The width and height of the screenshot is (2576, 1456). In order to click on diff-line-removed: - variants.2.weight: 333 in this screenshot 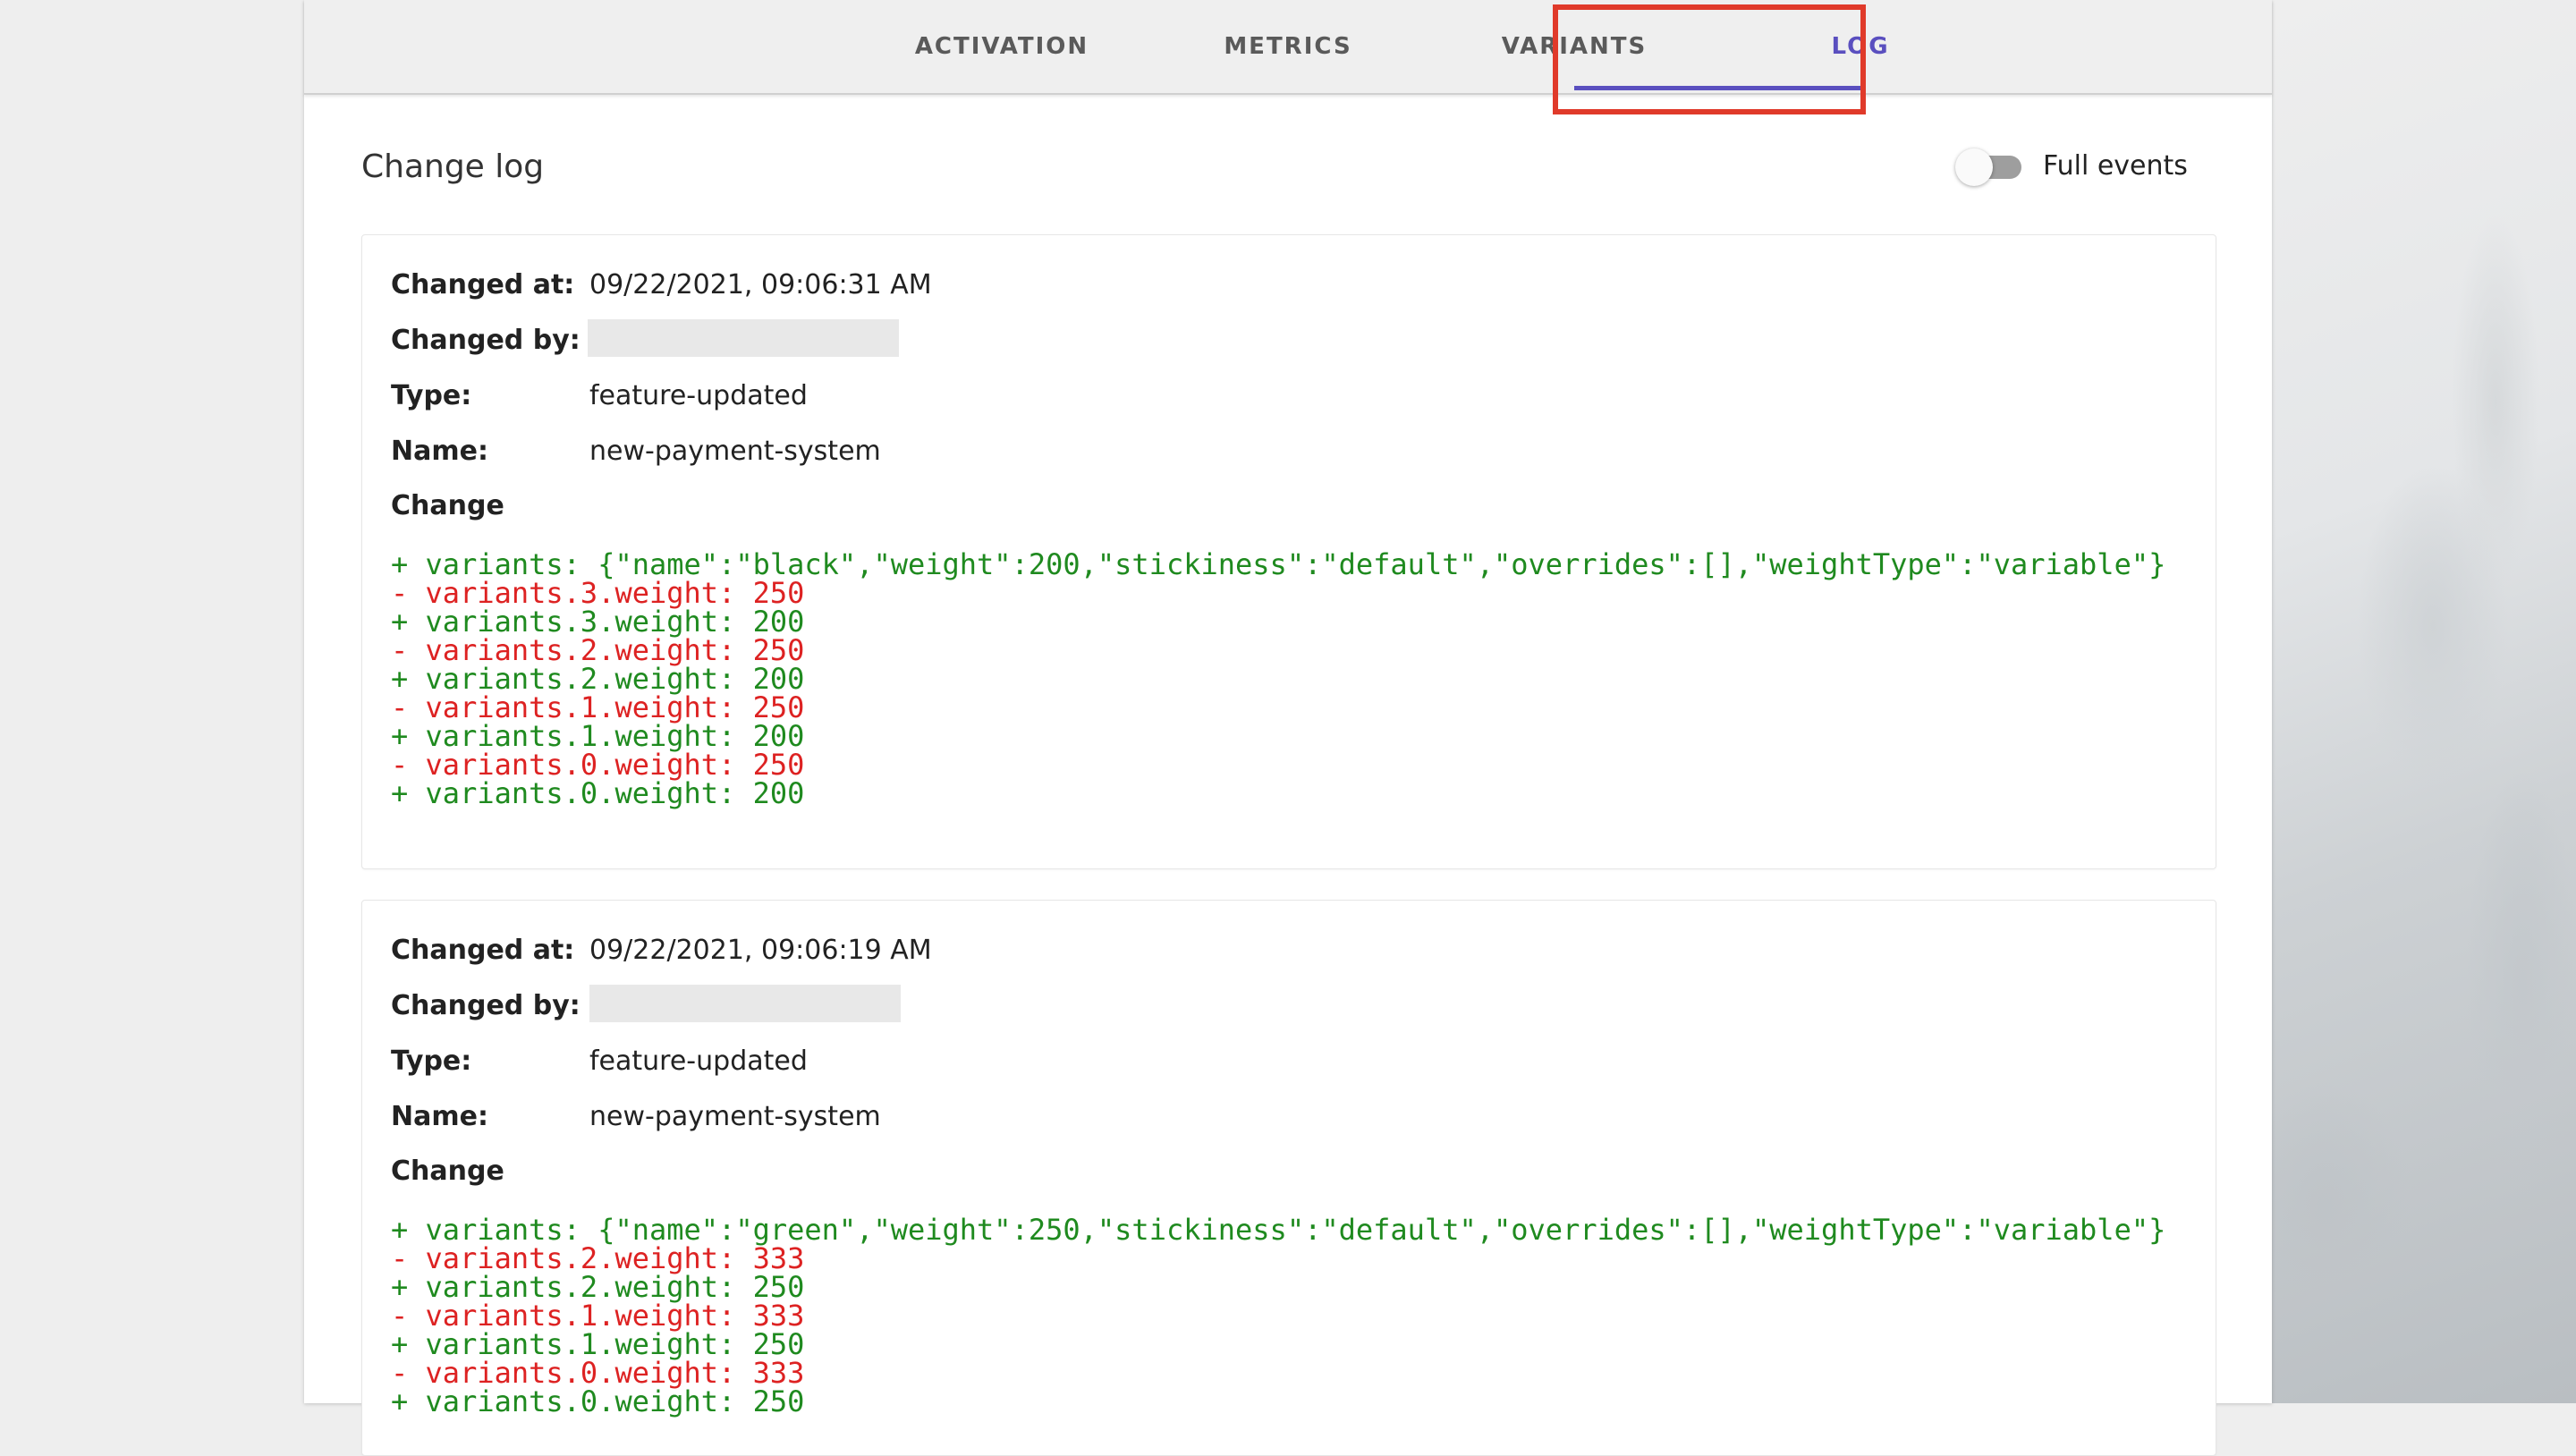, I will do `click(598, 1258)`.